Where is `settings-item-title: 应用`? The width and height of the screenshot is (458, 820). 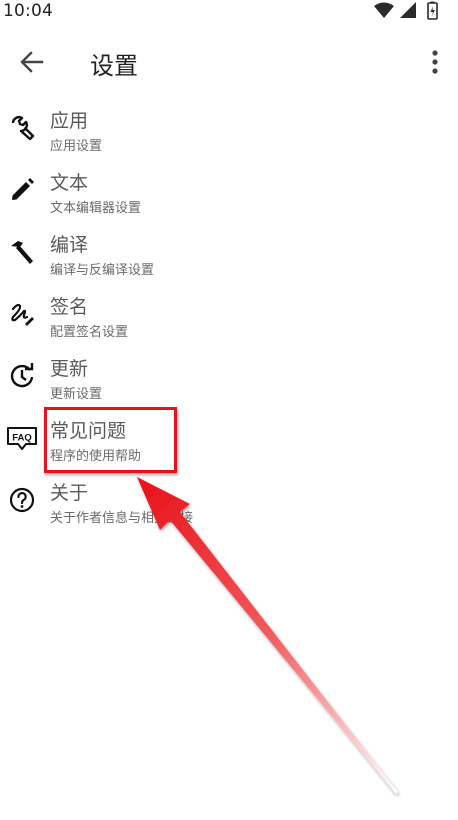
settings-item-title: 应用 is located at coordinates (69, 121).